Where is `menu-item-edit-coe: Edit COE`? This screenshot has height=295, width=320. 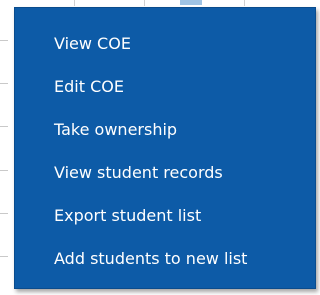 menu-item-edit-coe: Edit COE is located at coordinates (165, 86).